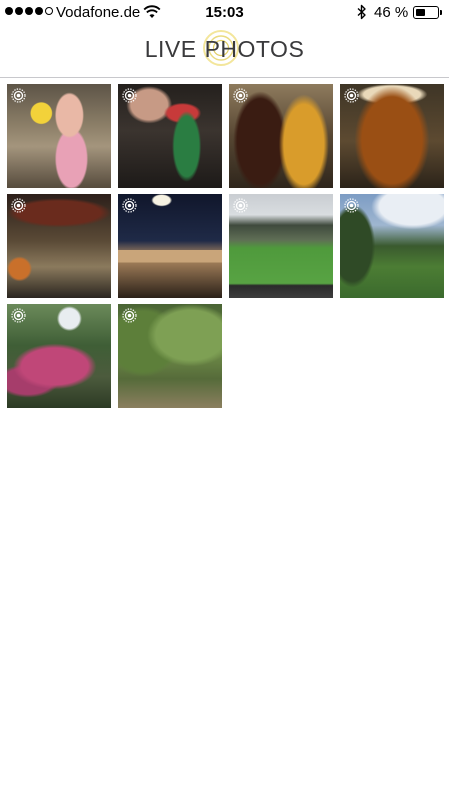 The height and width of the screenshot is (800, 449). Describe the element at coordinates (427, 12) in the screenshot. I see `battery-icon` at that location.